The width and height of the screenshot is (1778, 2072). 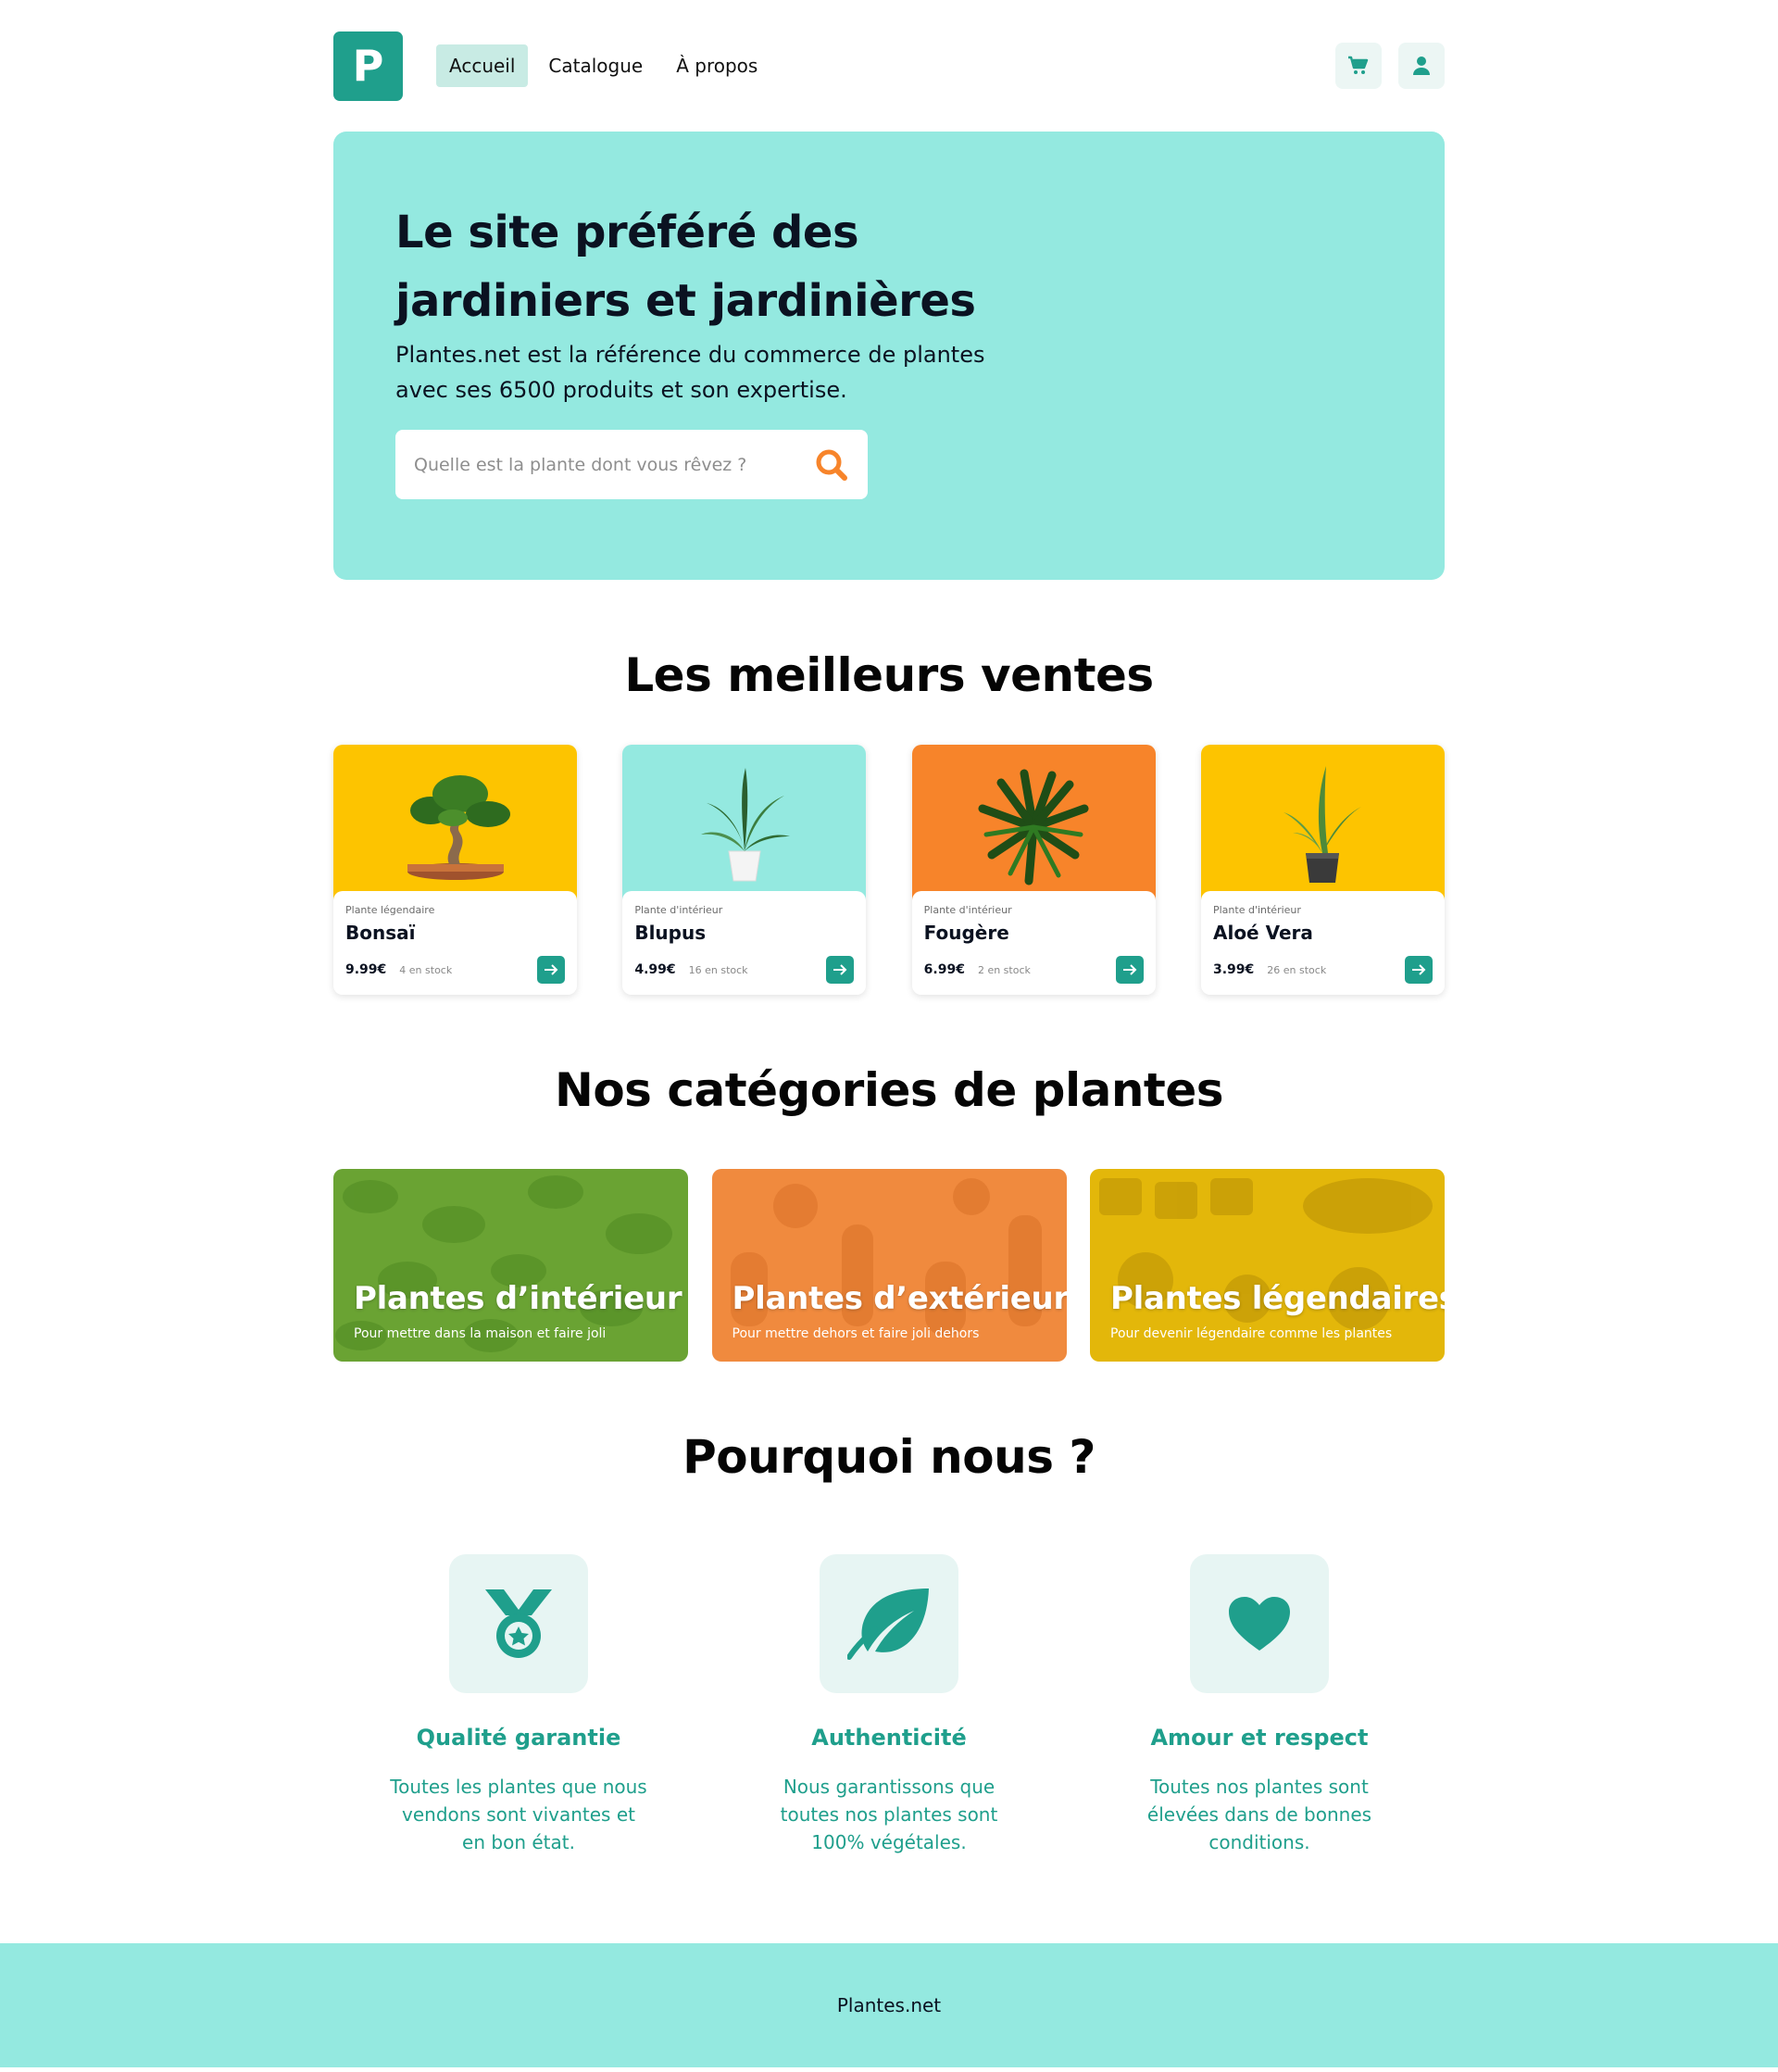 What do you see at coordinates (366, 969) in the screenshot?
I see `product-price: 9.99€` at bounding box center [366, 969].